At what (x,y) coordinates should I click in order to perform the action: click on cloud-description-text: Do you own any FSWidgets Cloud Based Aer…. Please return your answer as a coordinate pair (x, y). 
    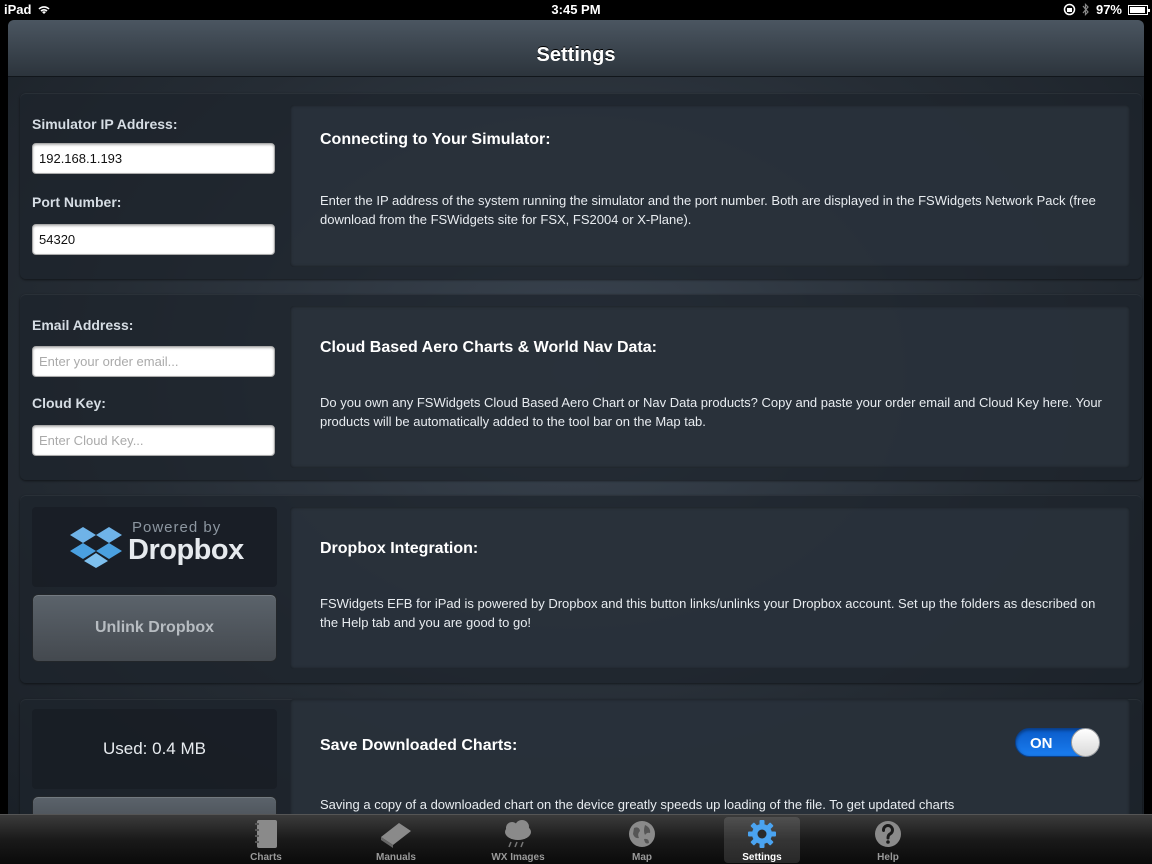
    Looking at the image, I should click on (711, 412).